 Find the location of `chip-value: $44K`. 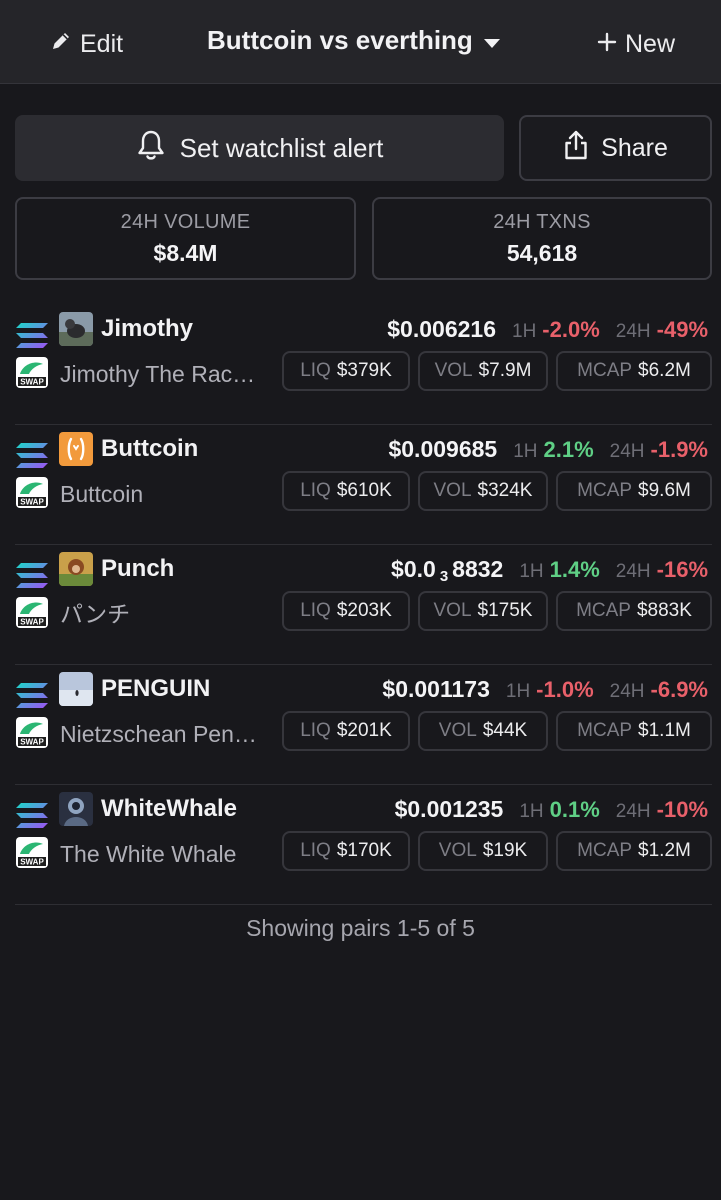

chip-value: $44K is located at coordinates (505, 730).